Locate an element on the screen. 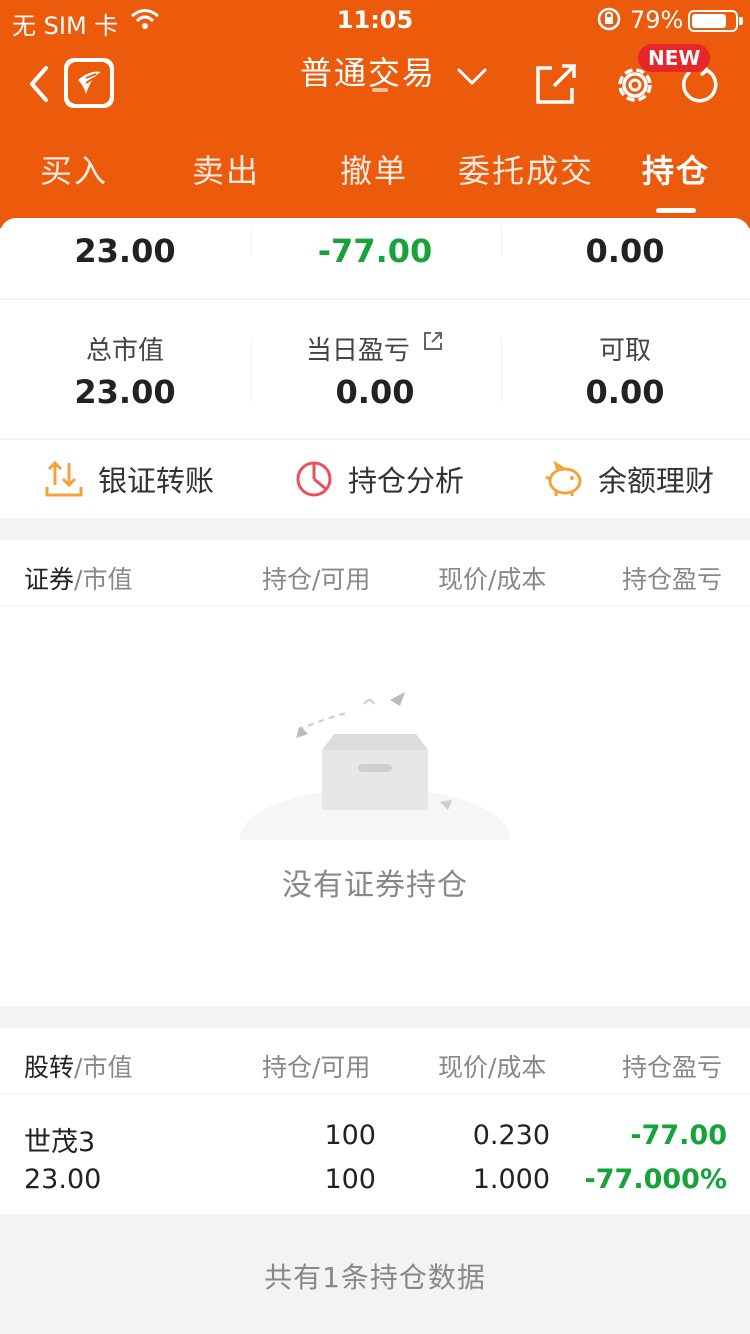  position-analysis-button: 持仓分析 is located at coordinates (379, 479).